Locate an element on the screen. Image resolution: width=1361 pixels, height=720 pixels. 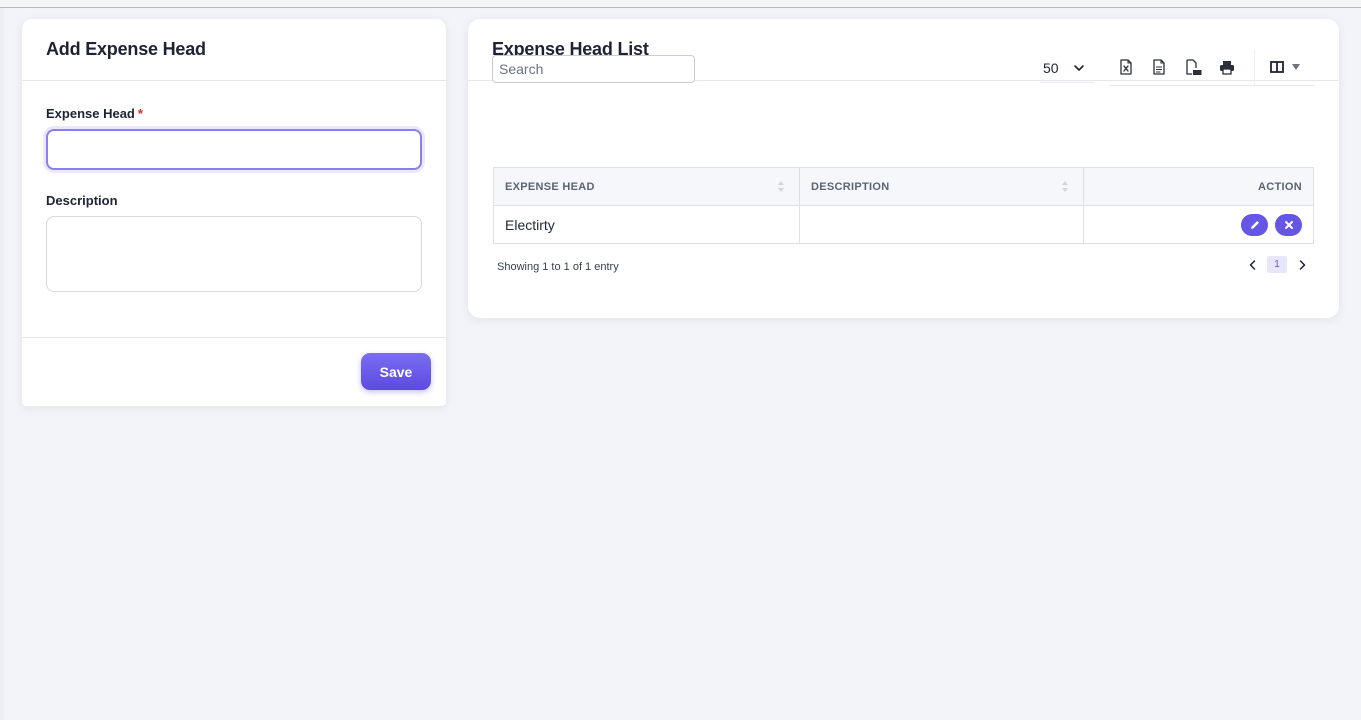
csv-export-button is located at coordinates (1160, 67).